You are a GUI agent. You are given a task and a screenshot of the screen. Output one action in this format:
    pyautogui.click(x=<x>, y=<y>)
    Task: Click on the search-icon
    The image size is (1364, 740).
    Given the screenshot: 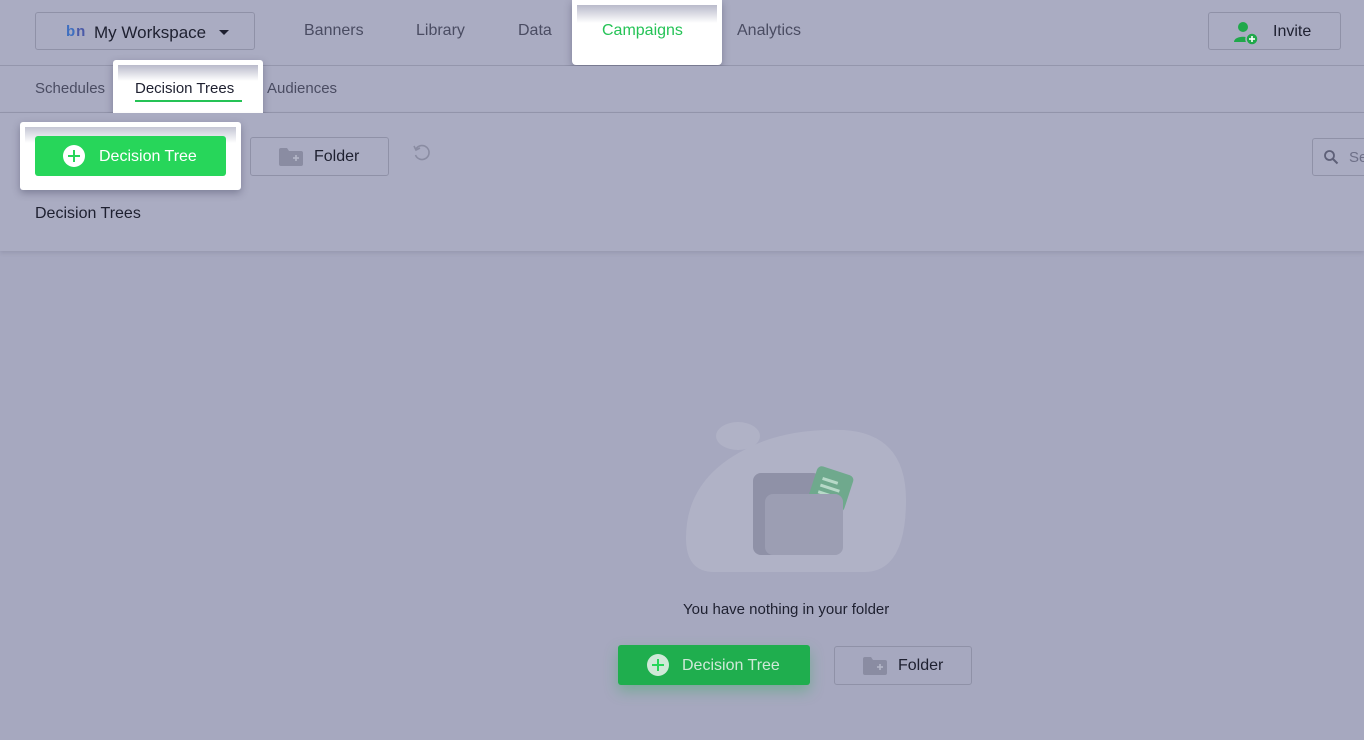 What is the action you would take?
    pyautogui.click(x=1331, y=157)
    